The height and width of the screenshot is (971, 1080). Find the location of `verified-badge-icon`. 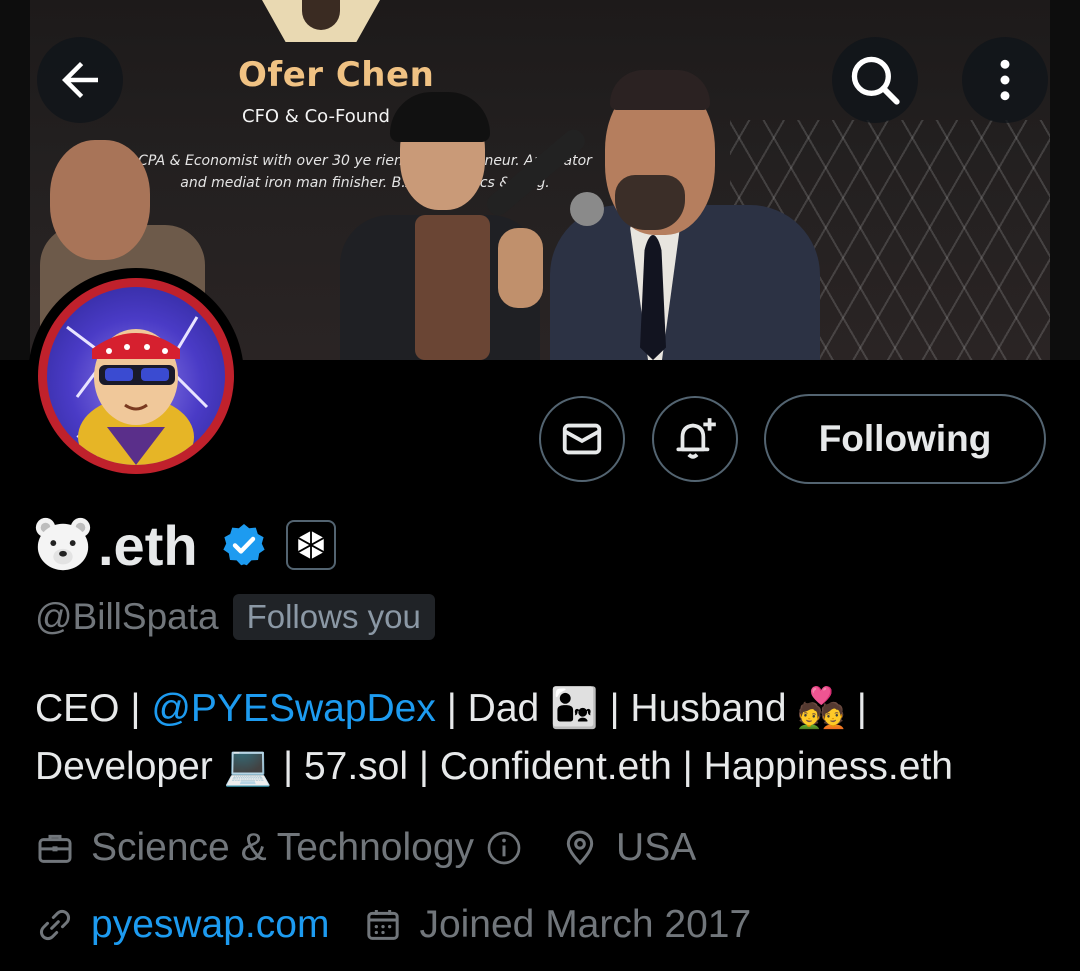

verified-badge-icon is located at coordinates (244, 545).